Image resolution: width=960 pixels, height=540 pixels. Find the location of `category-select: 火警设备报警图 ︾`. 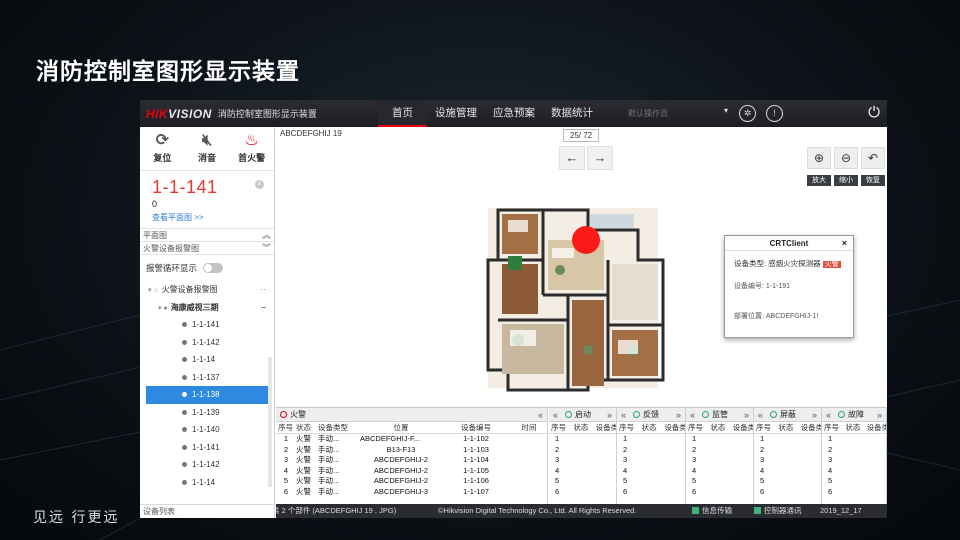

category-select: 火警设备报警图 ︾ is located at coordinates (207, 248).